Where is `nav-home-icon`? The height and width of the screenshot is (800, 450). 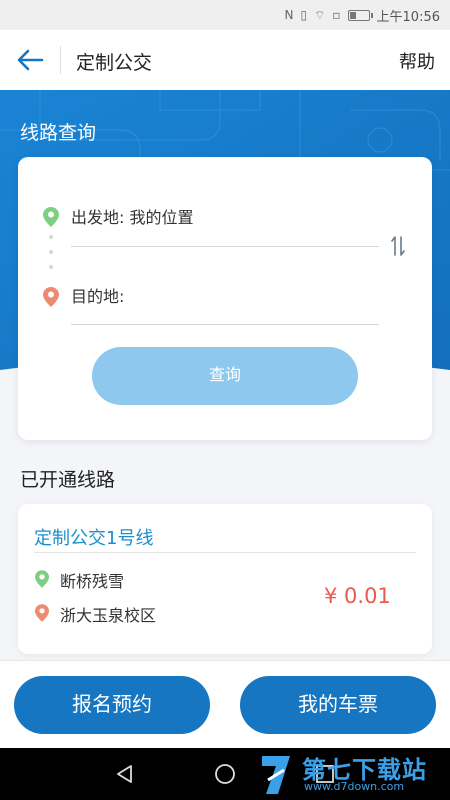 nav-home-icon is located at coordinates (225, 774).